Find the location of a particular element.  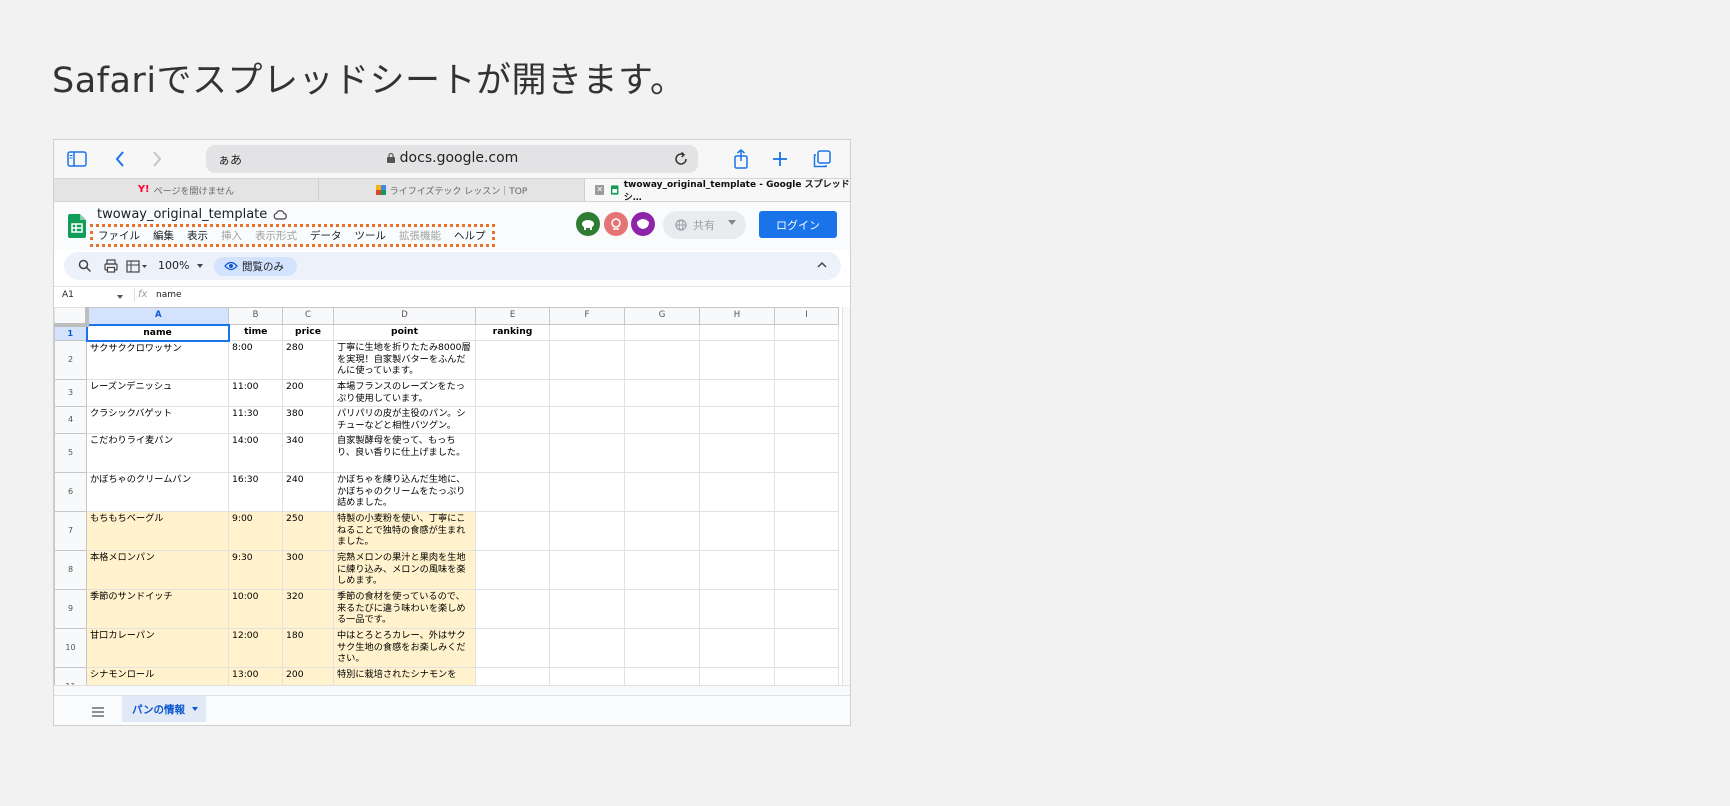

row-header: 6 is located at coordinates (70, 492).